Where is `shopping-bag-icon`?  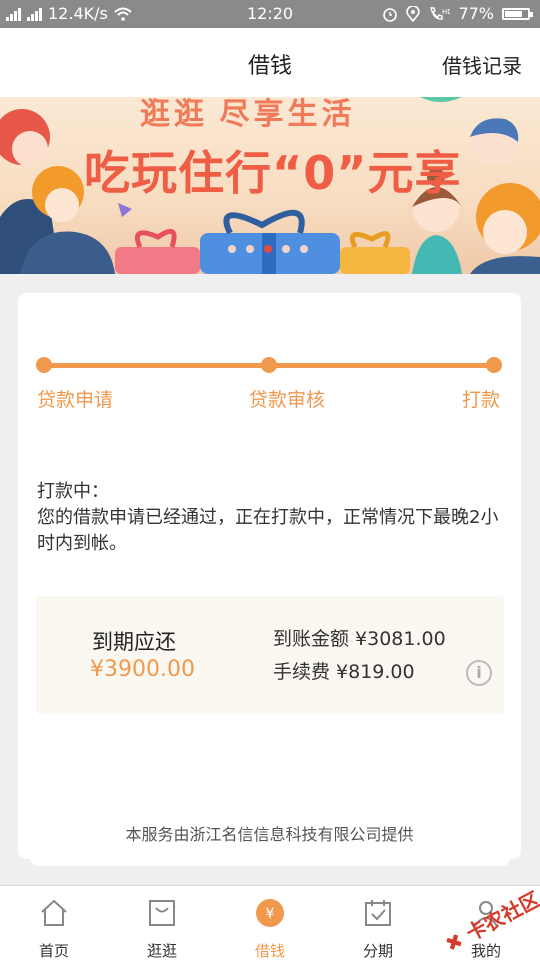 shopping-bag-icon is located at coordinates (162, 913).